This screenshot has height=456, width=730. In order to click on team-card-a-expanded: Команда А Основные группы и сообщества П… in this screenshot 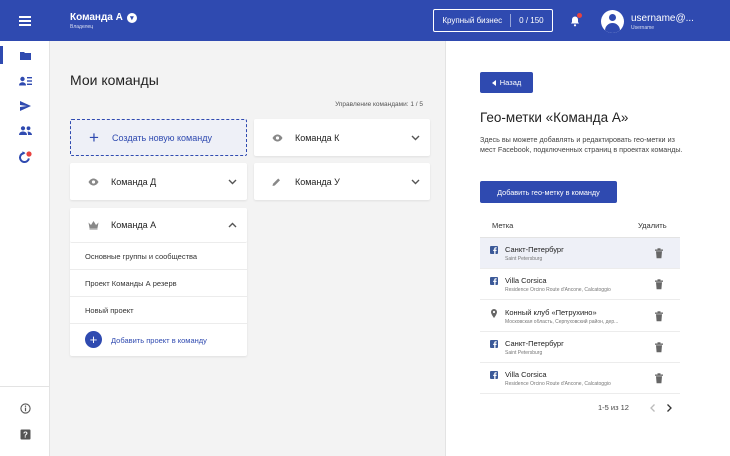, I will do `click(158, 282)`.